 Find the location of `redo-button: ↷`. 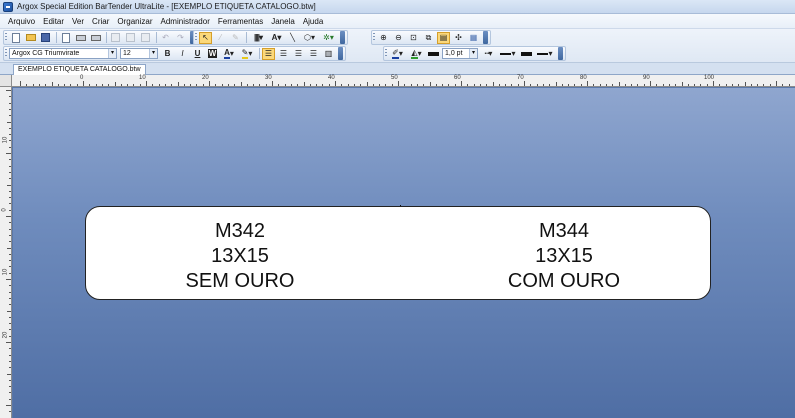

redo-button: ↷ is located at coordinates (180, 38).